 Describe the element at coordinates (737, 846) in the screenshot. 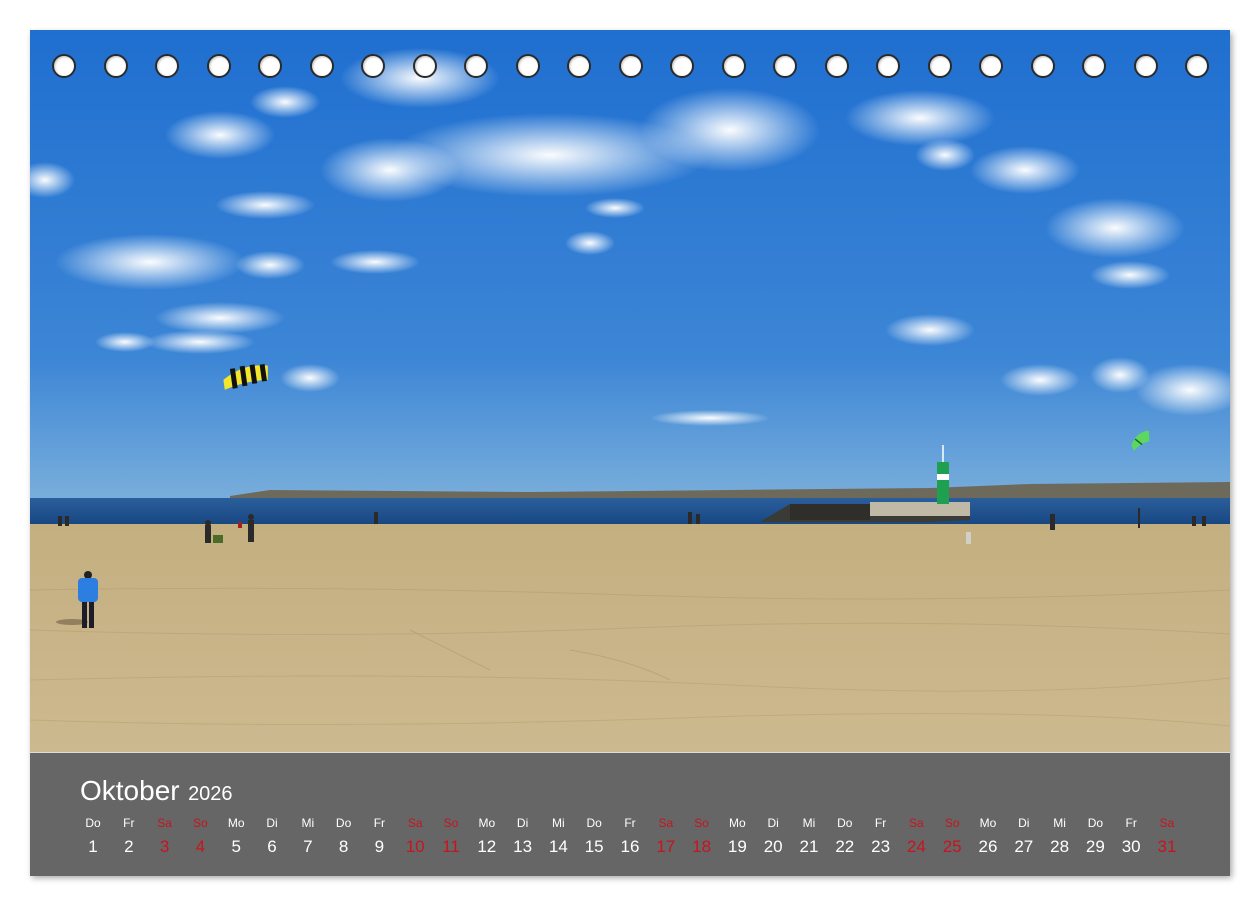

I see `day-number: 19` at that location.